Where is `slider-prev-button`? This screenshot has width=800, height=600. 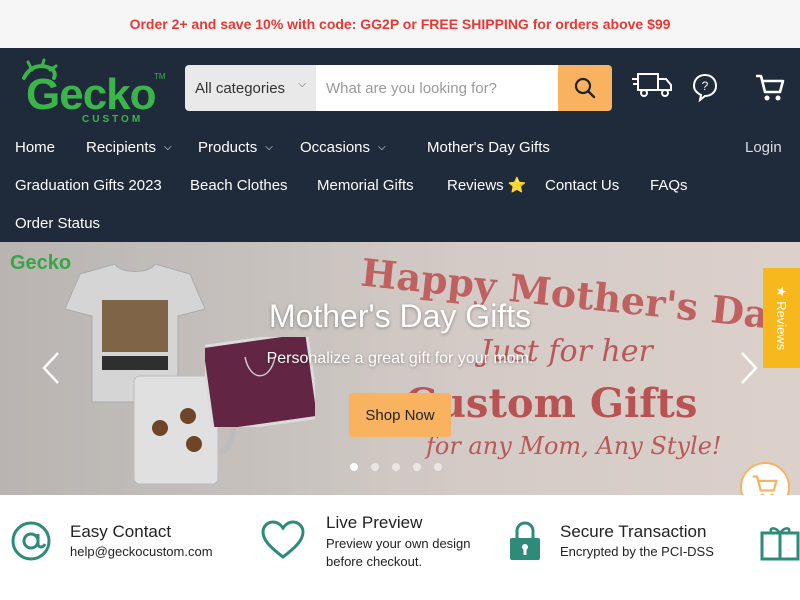
slider-prev-button is located at coordinates (51, 372).